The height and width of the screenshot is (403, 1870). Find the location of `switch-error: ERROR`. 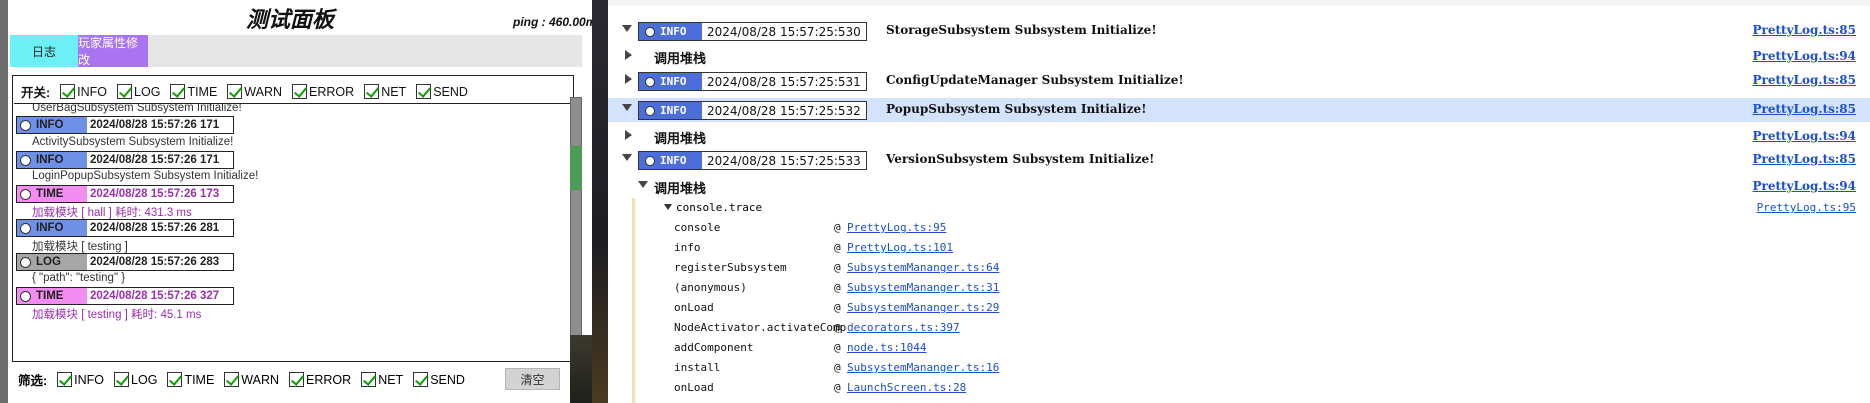

switch-error: ERROR is located at coordinates (323, 91).